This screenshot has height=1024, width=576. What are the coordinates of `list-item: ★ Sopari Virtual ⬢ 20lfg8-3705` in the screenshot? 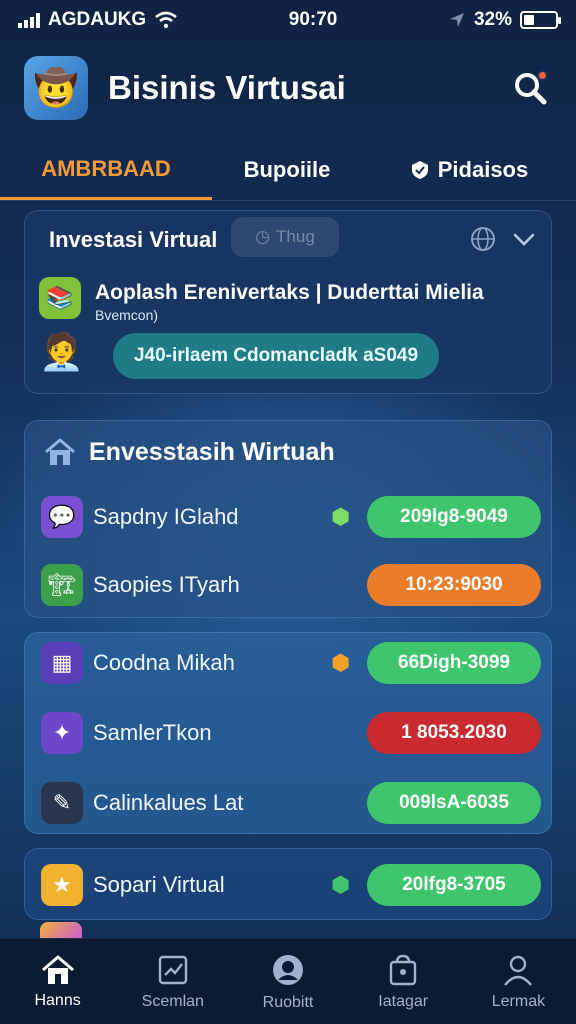 It's located at (289, 885).